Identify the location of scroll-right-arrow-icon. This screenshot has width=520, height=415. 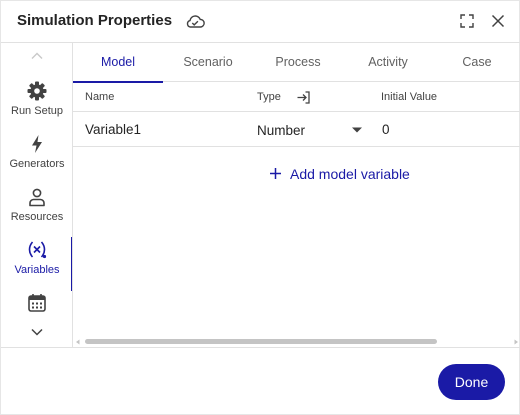
(516, 342).